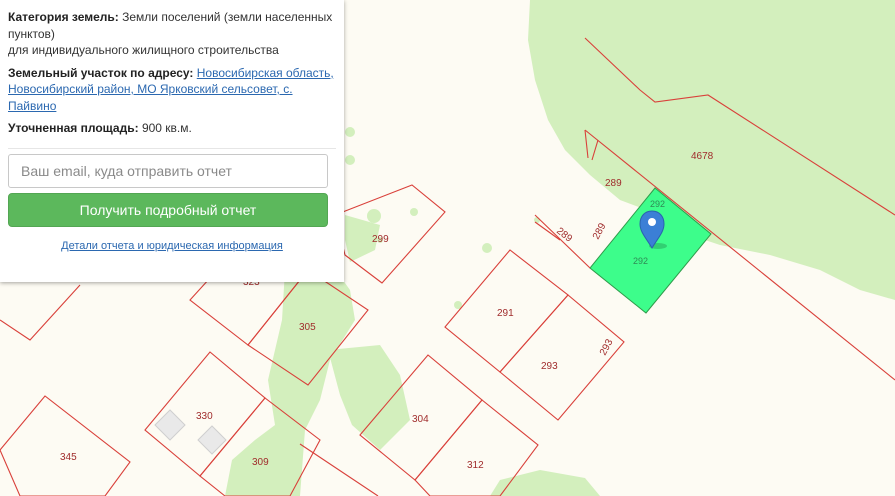 This screenshot has height=496, width=895. What do you see at coordinates (702, 156) in the screenshot?
I see `parcel-label-4678: 4678` at bounding box center [702, 156].